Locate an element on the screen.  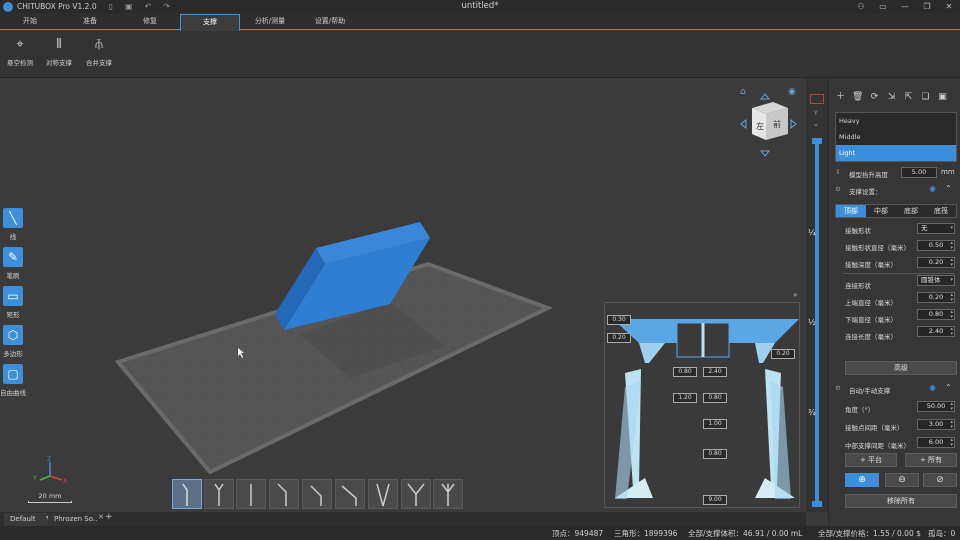
visibility-icon: ◉ is located at coordinates (792, 92).